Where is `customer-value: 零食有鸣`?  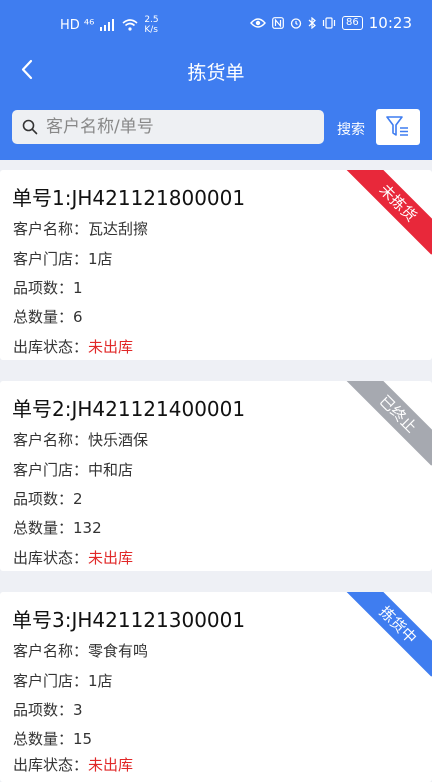 customer-value: 零食有鸣 is located at coordinates (118, 651).